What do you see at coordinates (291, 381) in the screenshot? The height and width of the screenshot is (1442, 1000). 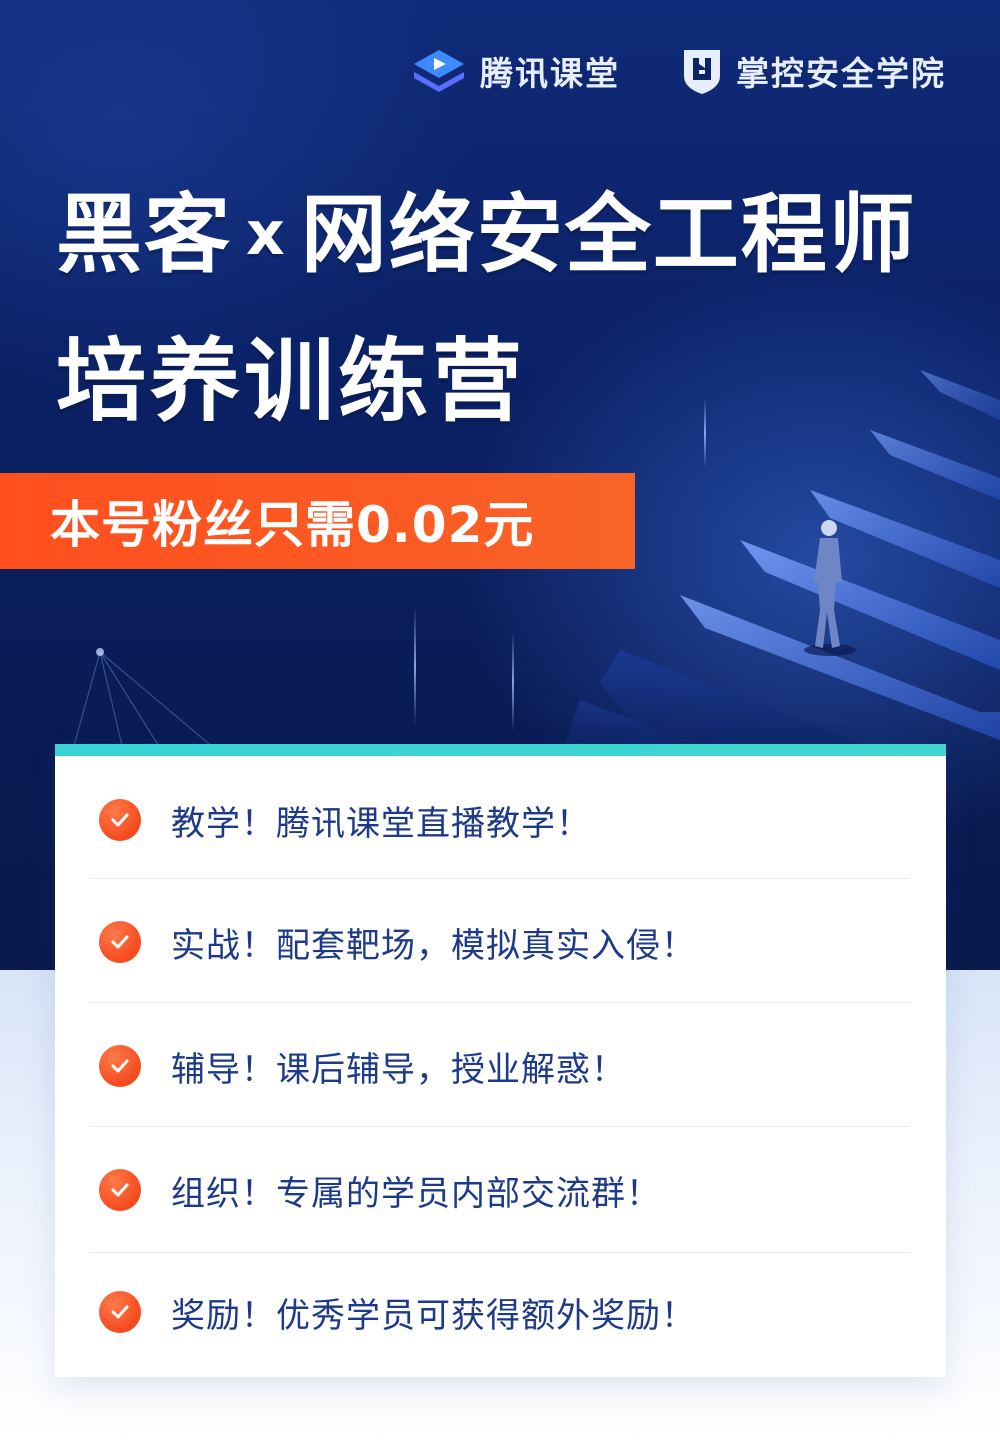 I see `page-title-line-2: 培养训练营` at bounding box center [291, 381].